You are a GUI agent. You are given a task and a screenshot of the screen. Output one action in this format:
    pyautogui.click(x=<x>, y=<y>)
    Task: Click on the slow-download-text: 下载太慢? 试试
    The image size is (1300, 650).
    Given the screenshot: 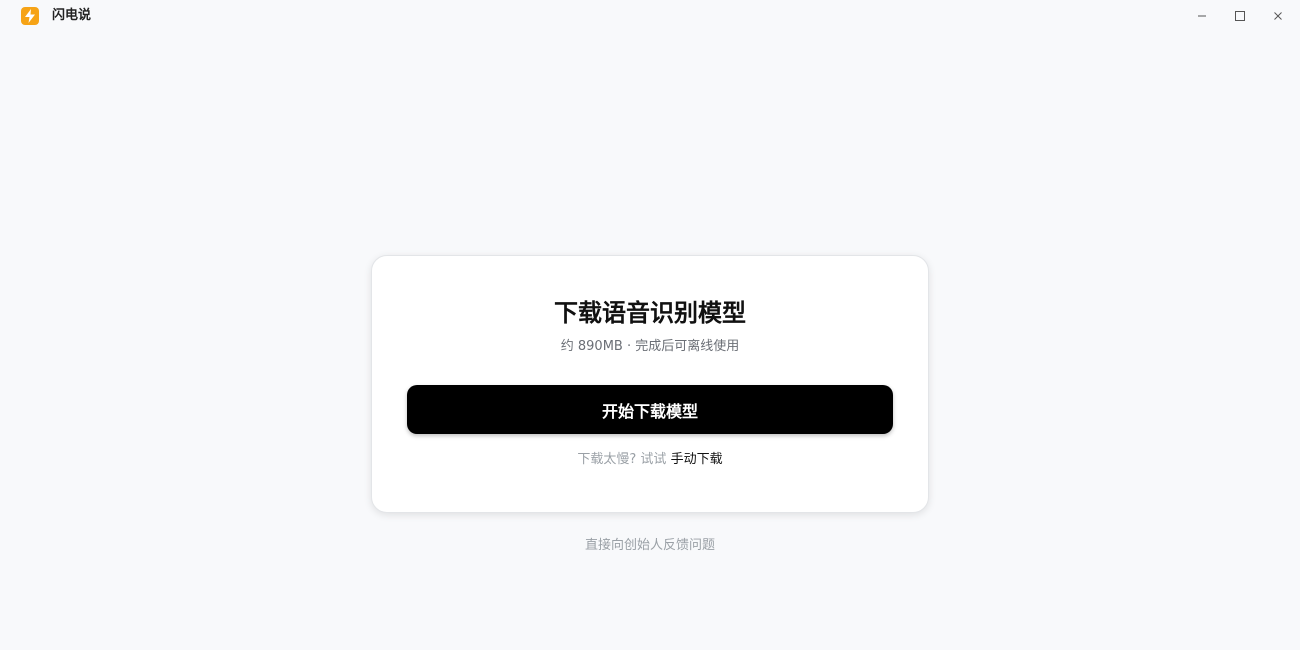 What is the action you would take?
    pyautogui.click(x=622, y=459)
    